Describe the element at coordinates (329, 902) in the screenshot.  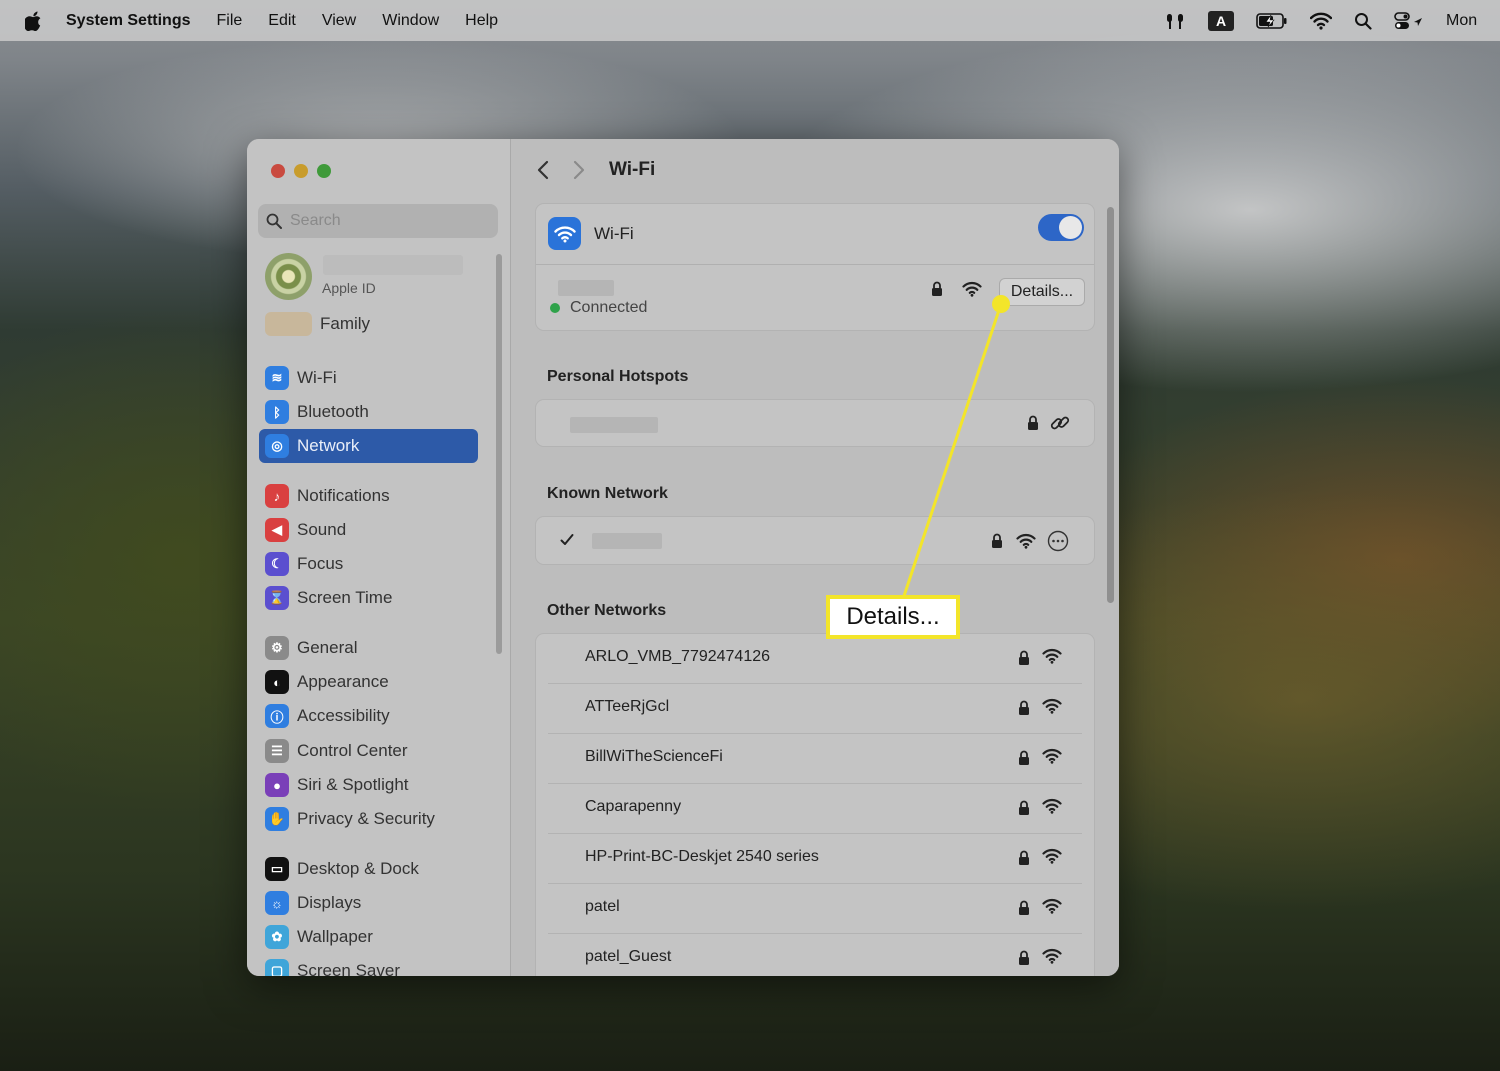
I see `sidebar-item-label: Displays` at that location.